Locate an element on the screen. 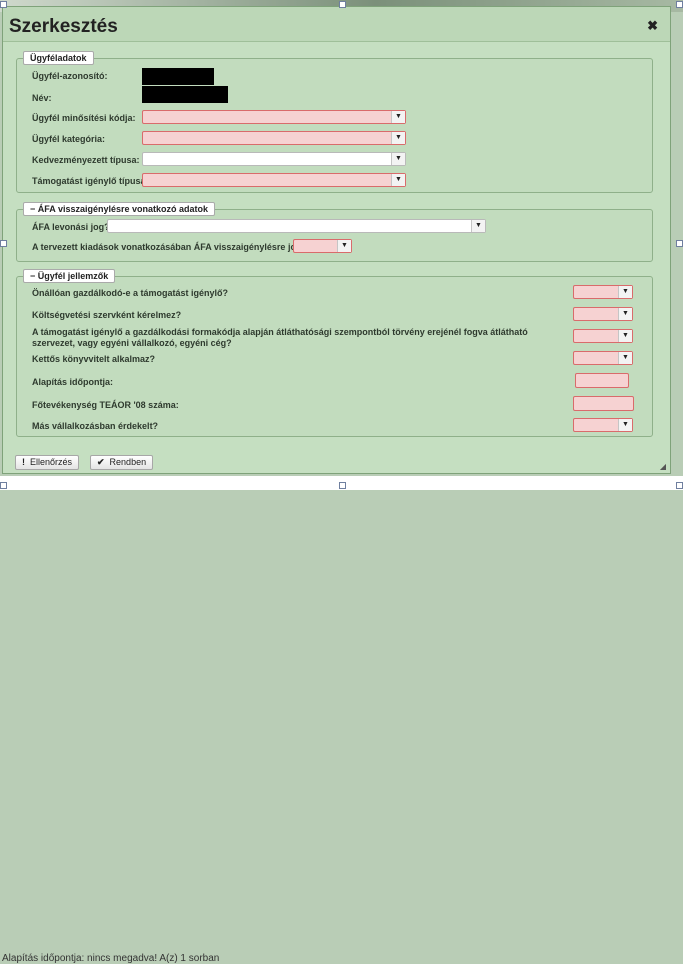 The width and height of the screenshot is (683, 964). rendben-button: ✔ Rendben is located at coordinates (122, 462).